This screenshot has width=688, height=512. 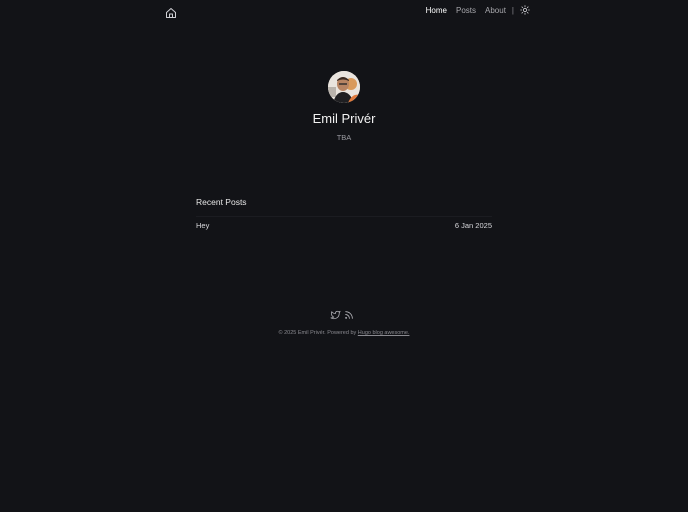 What do you see at coordinates (436, 10) in the screenshot?
I see `nav-home: Home` at bounding box center [436, 10].